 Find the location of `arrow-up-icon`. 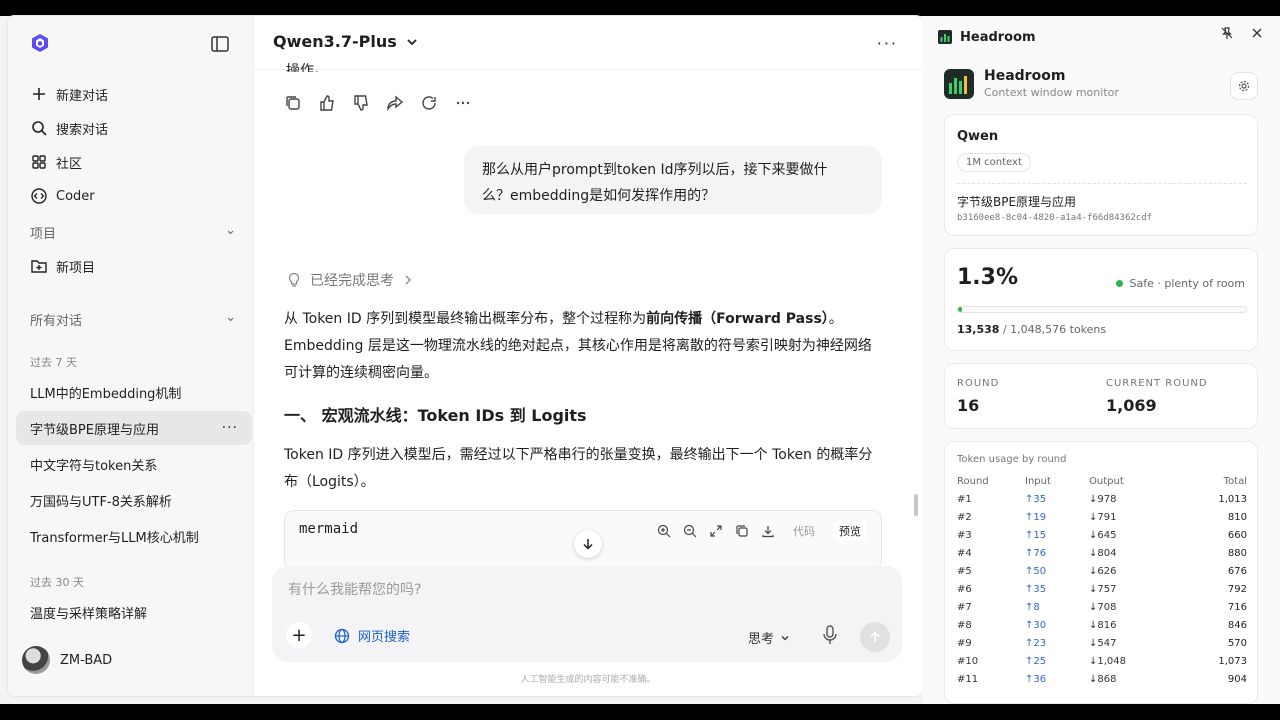

arrow-up-icon is located at coordinates (875, 636).